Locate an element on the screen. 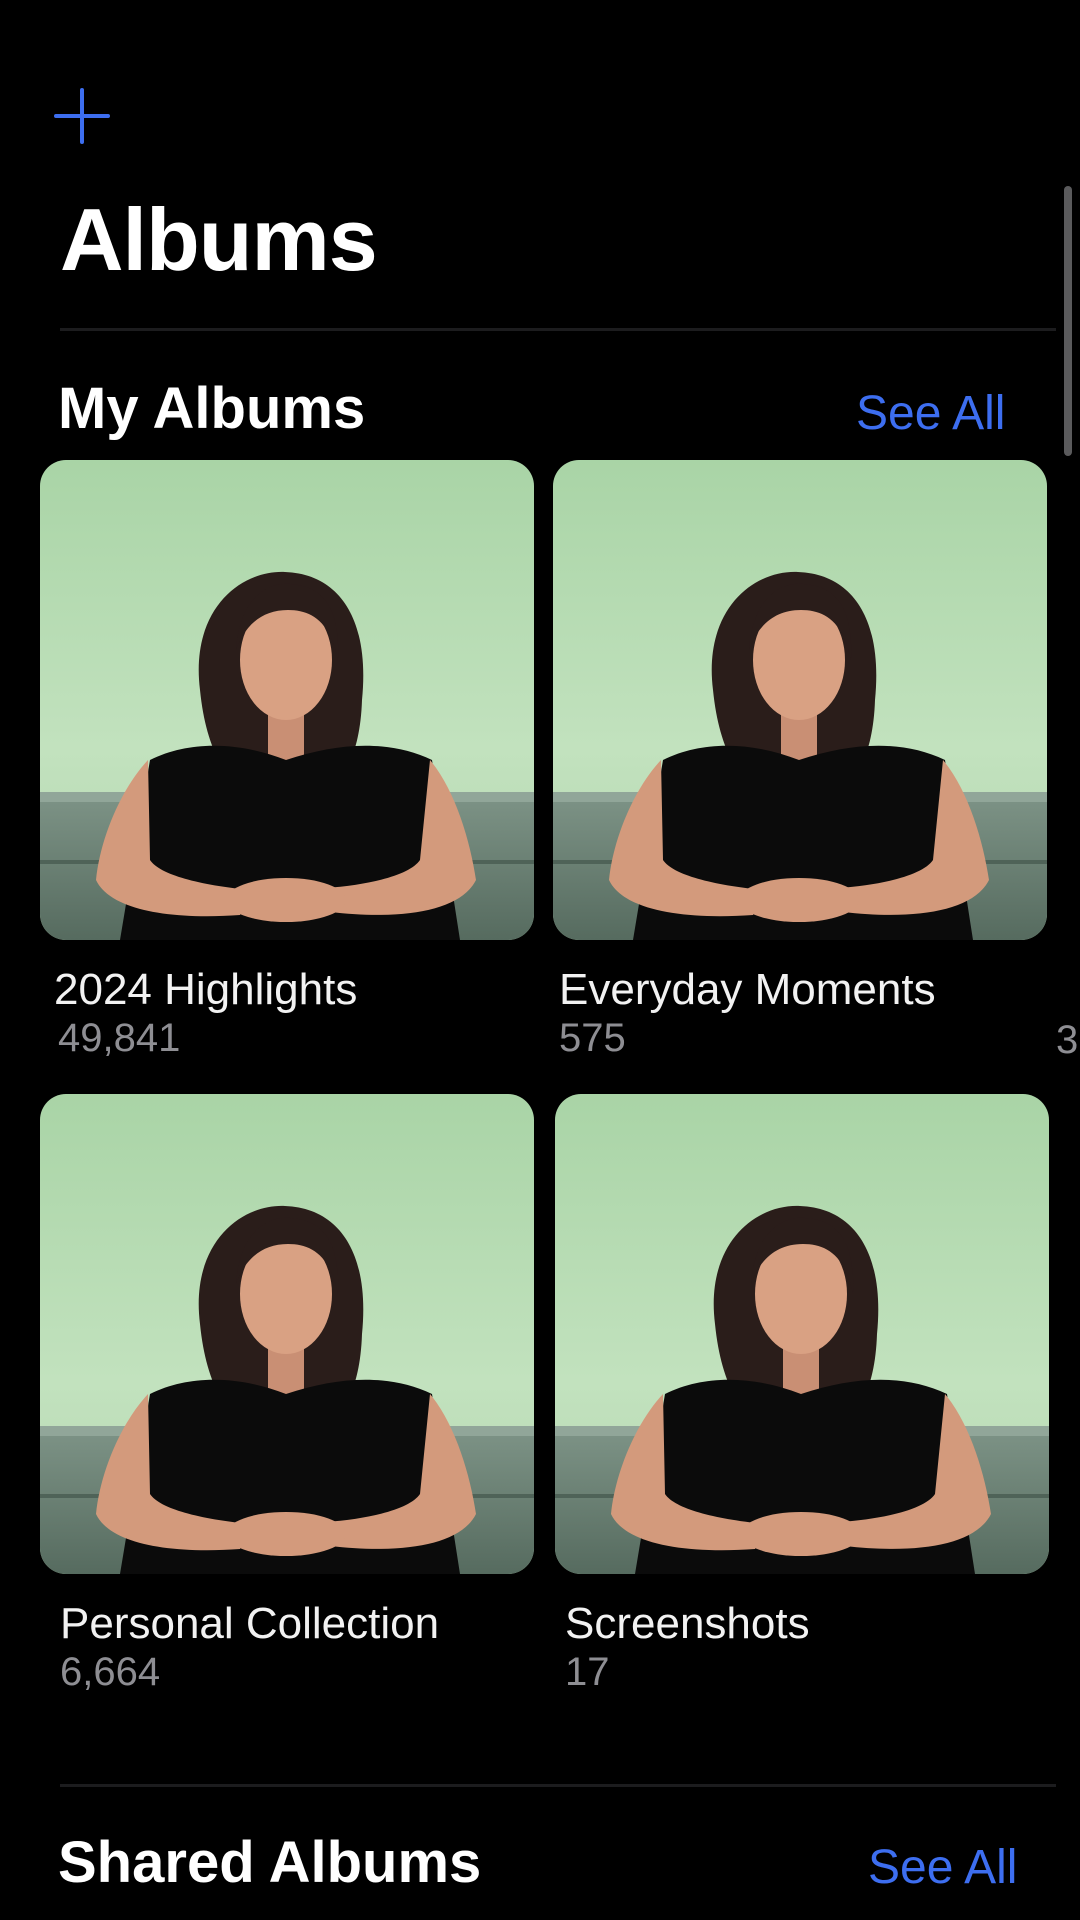  section-divider is located at coordinates (558, 1785).